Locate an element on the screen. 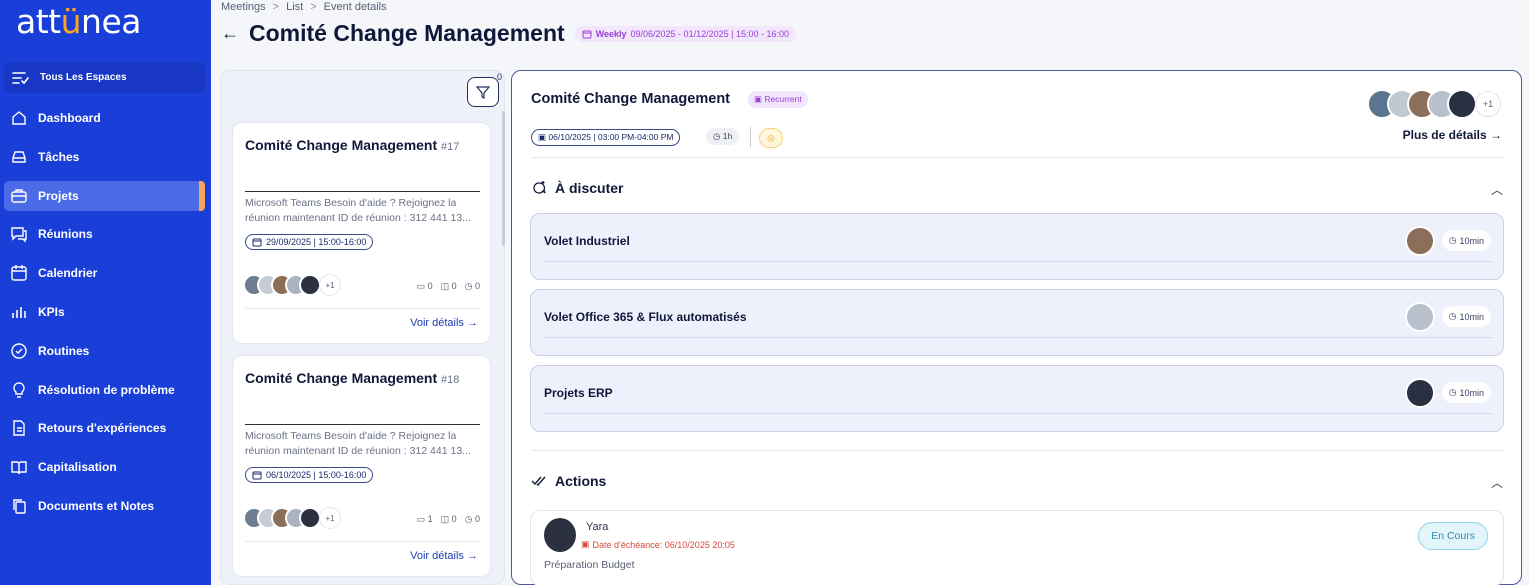 The height and width of the screenshot is (585, 1529). calendar-alert-icon: ▣ is located at coordinates (585, 544).